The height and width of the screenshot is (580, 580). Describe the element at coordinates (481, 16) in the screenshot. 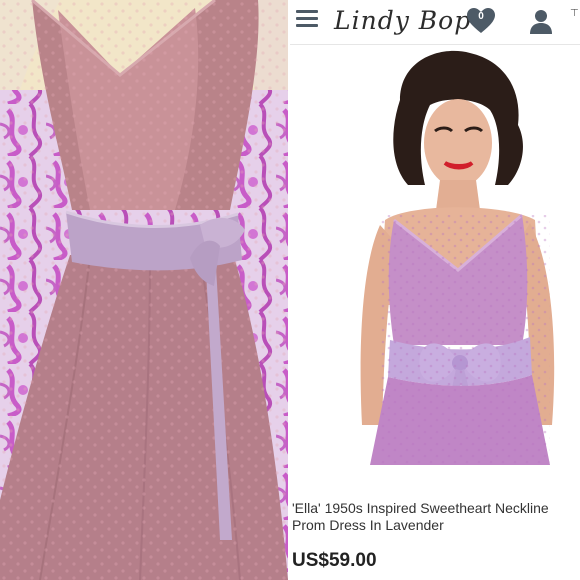

I see `wishlist-count: 0` at that location.